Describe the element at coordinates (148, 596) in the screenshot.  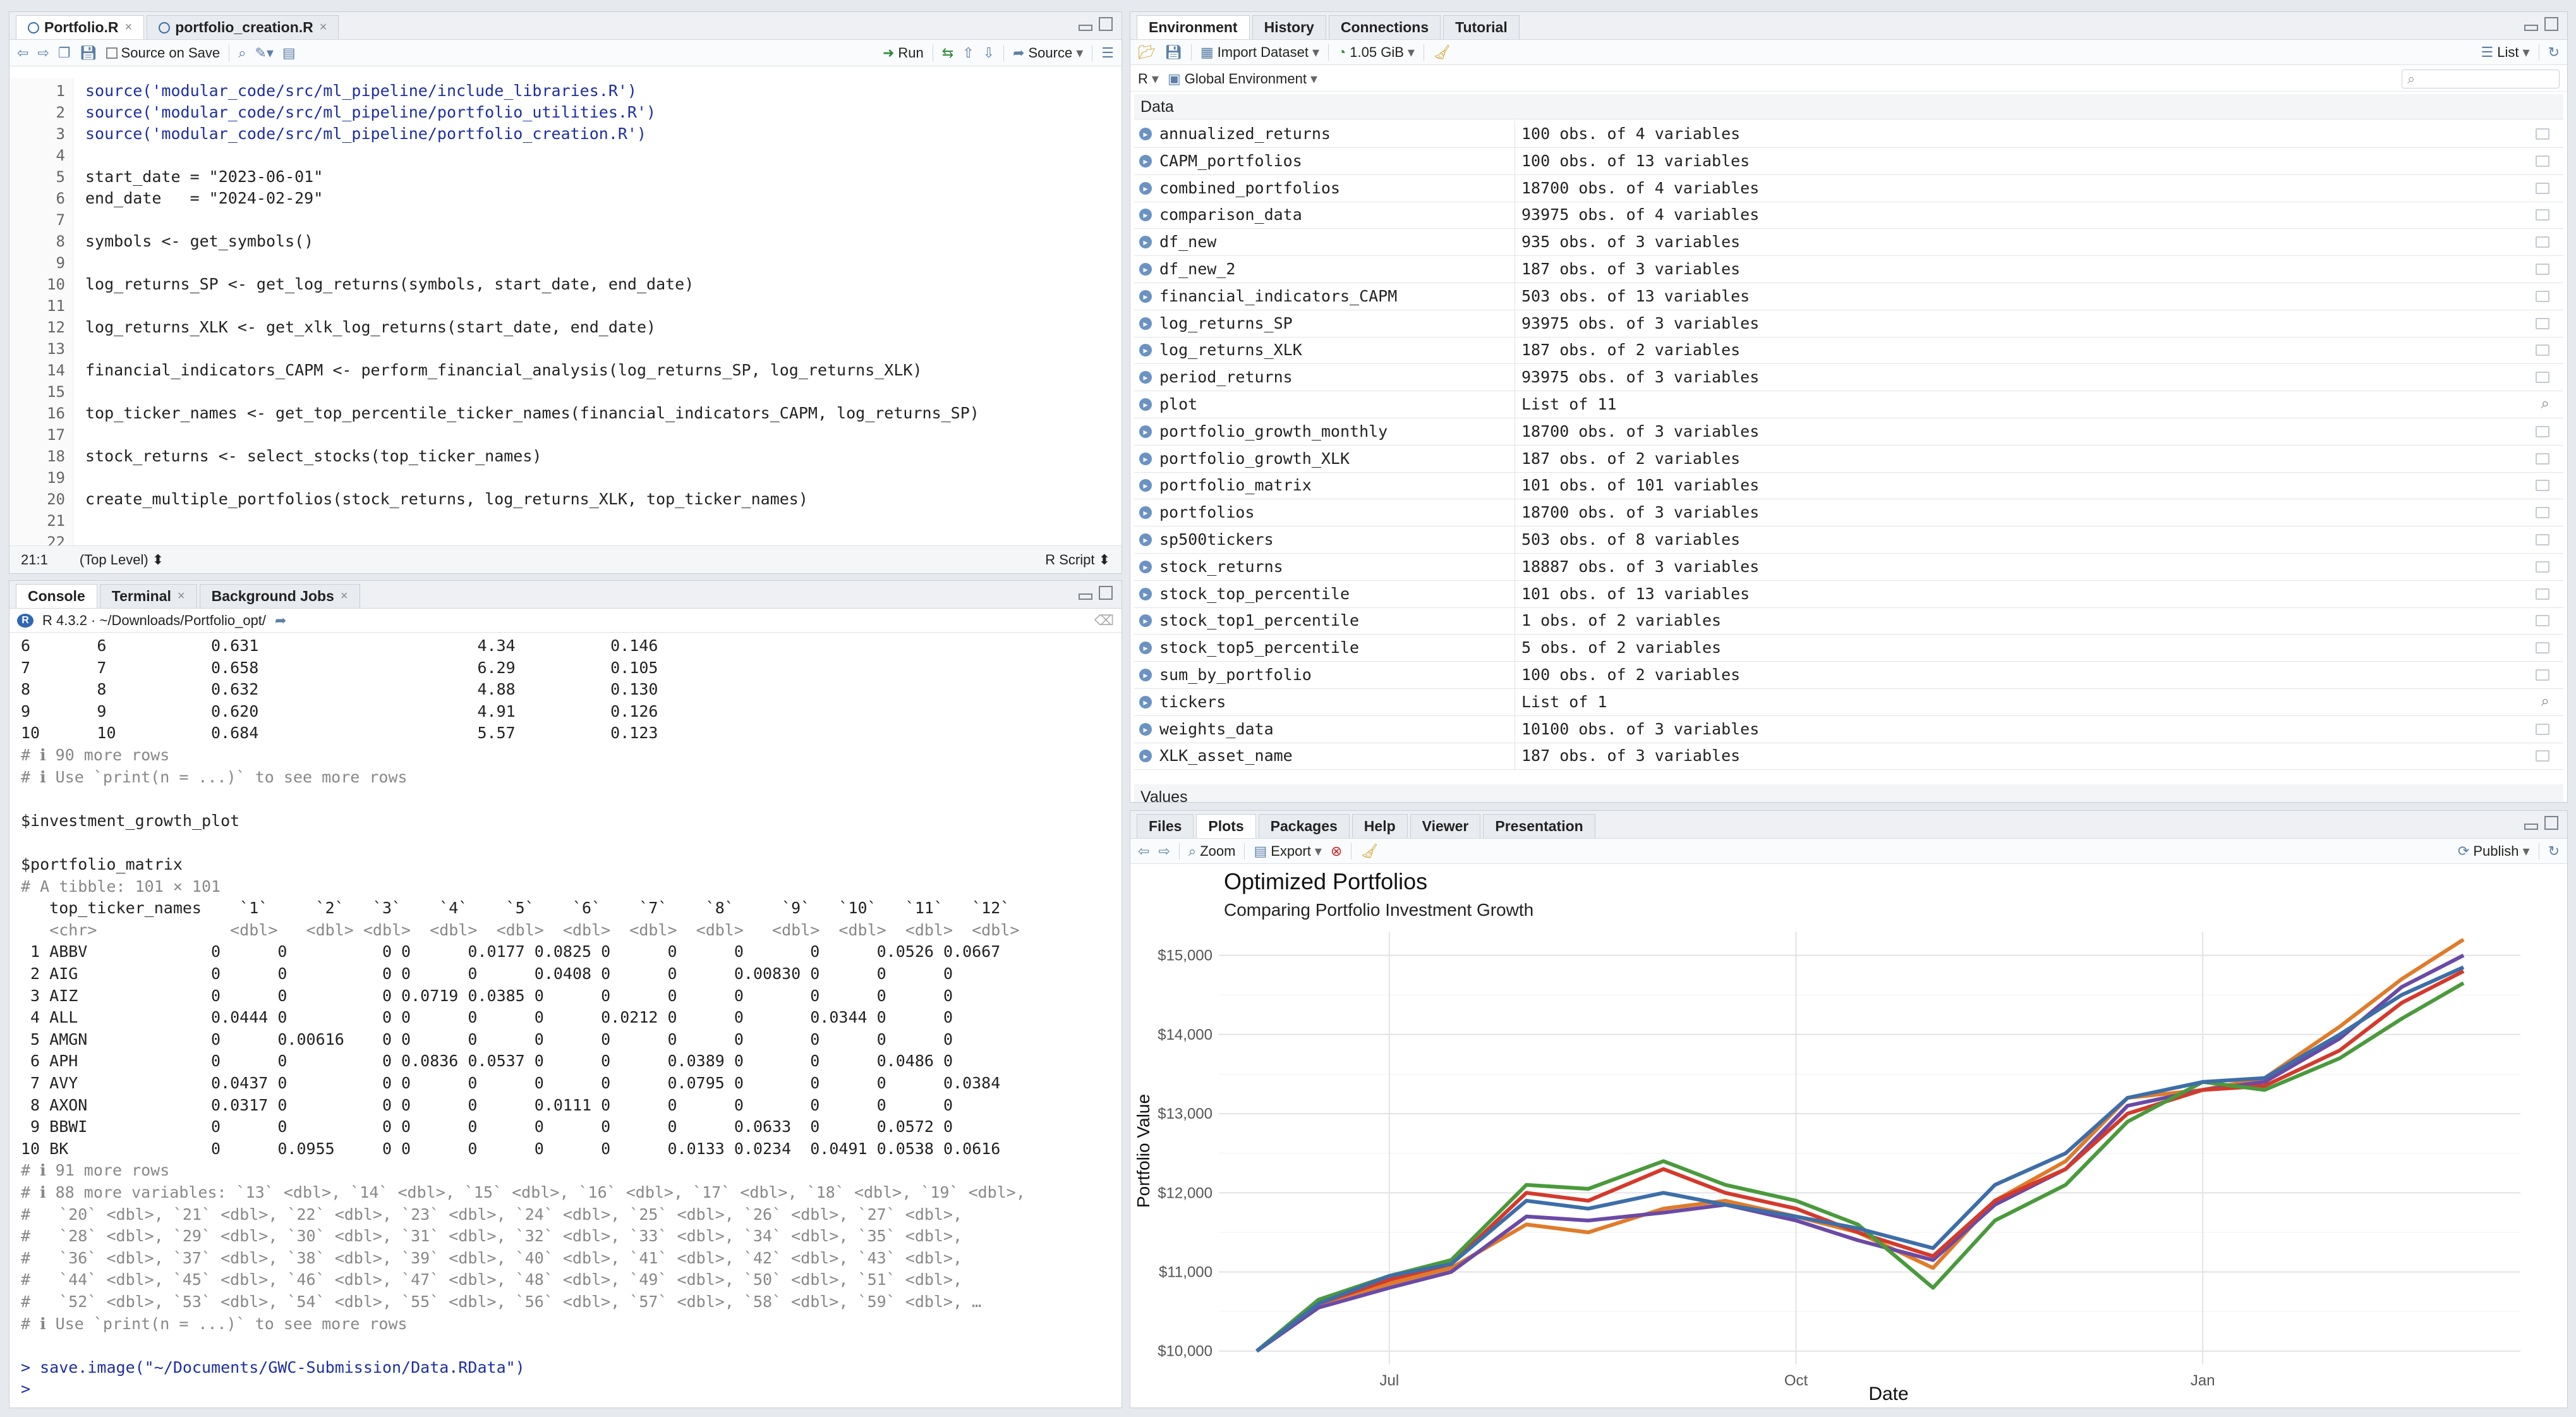
I see `tab-terminal: Terminal ×` at that location.